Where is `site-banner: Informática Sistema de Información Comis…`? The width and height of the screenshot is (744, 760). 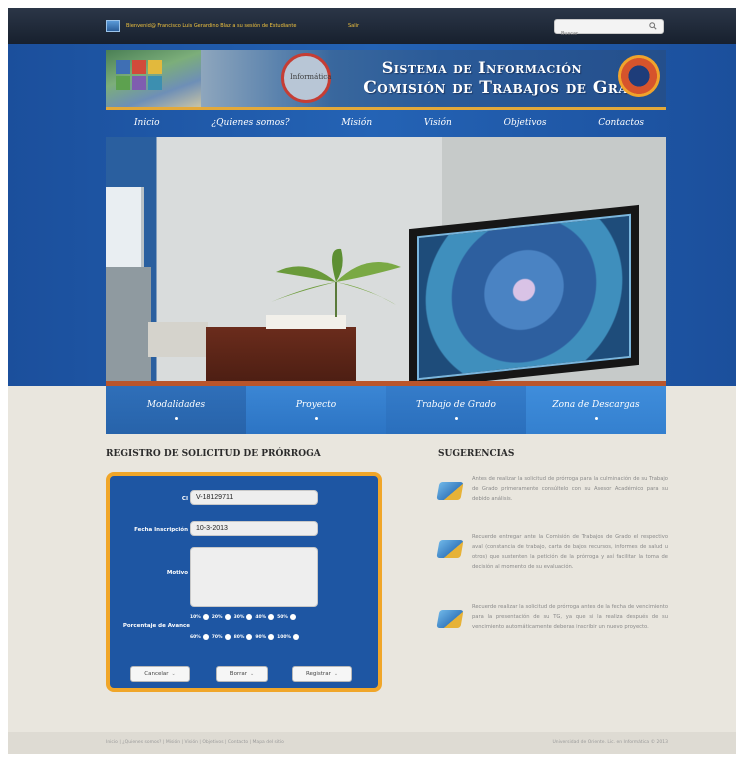
site-banner: Informática Sistema de Información Comis… is located at coordinates (386, 80).